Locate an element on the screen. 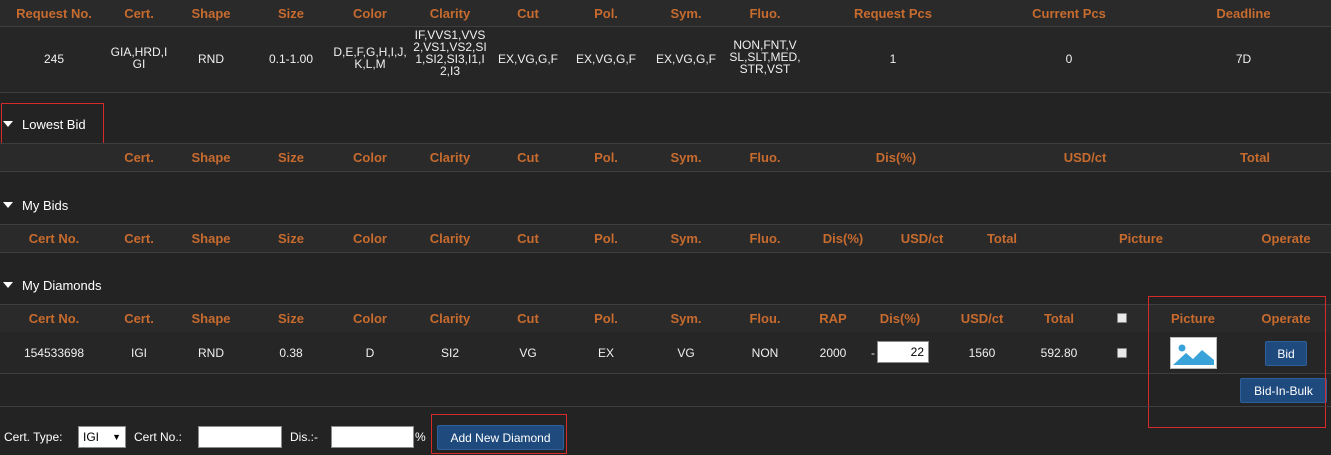  request-pol-value: EX,VG,G,F is located at coordinates (605, 59).